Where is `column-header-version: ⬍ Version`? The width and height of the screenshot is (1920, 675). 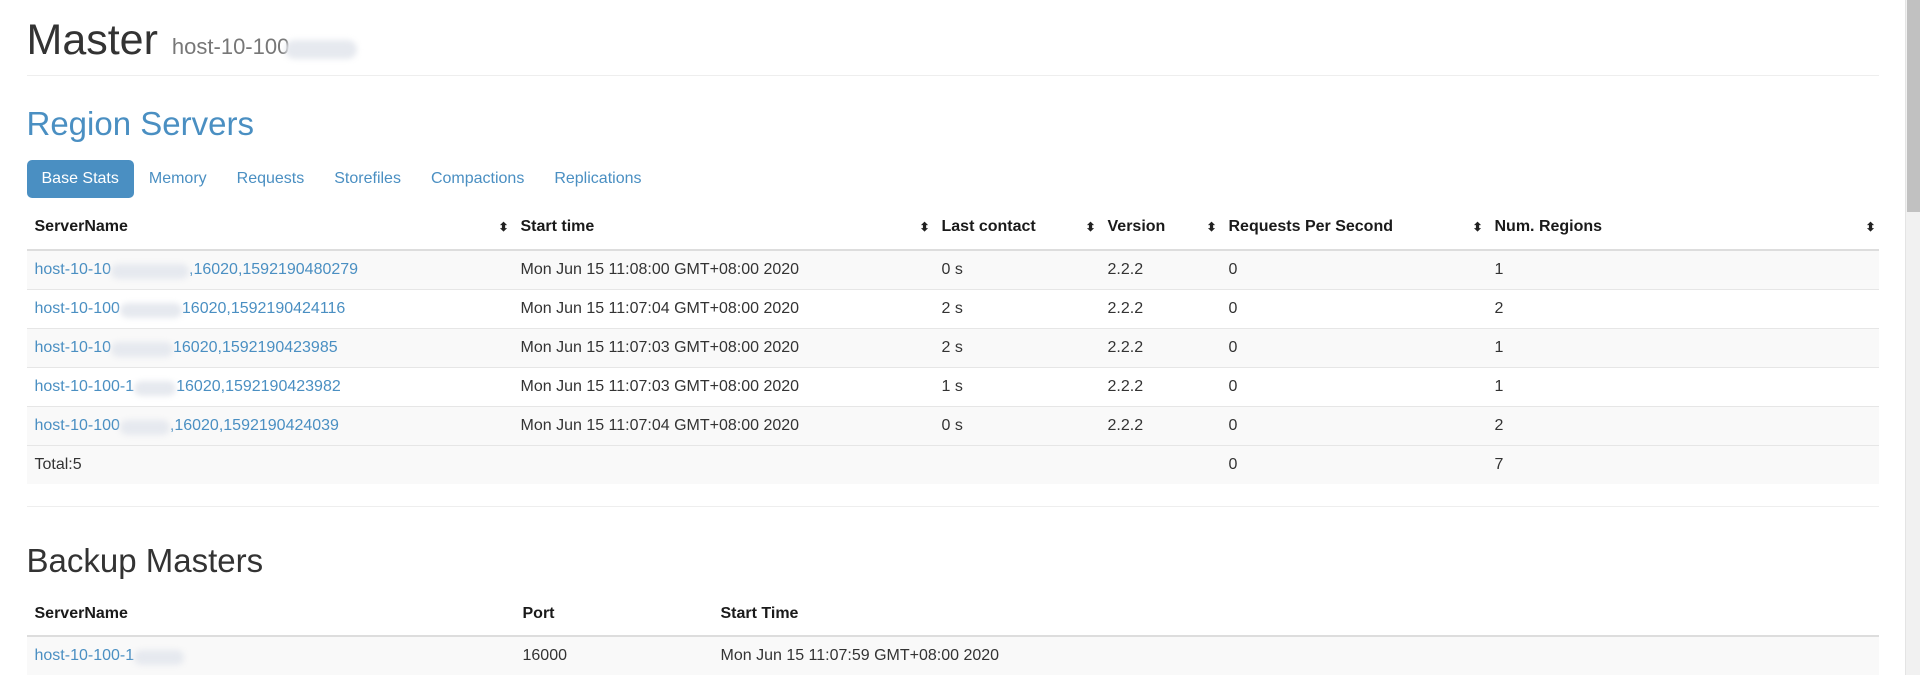 column-header-version: ⬍ Version is located at coordinates (1153, 230).